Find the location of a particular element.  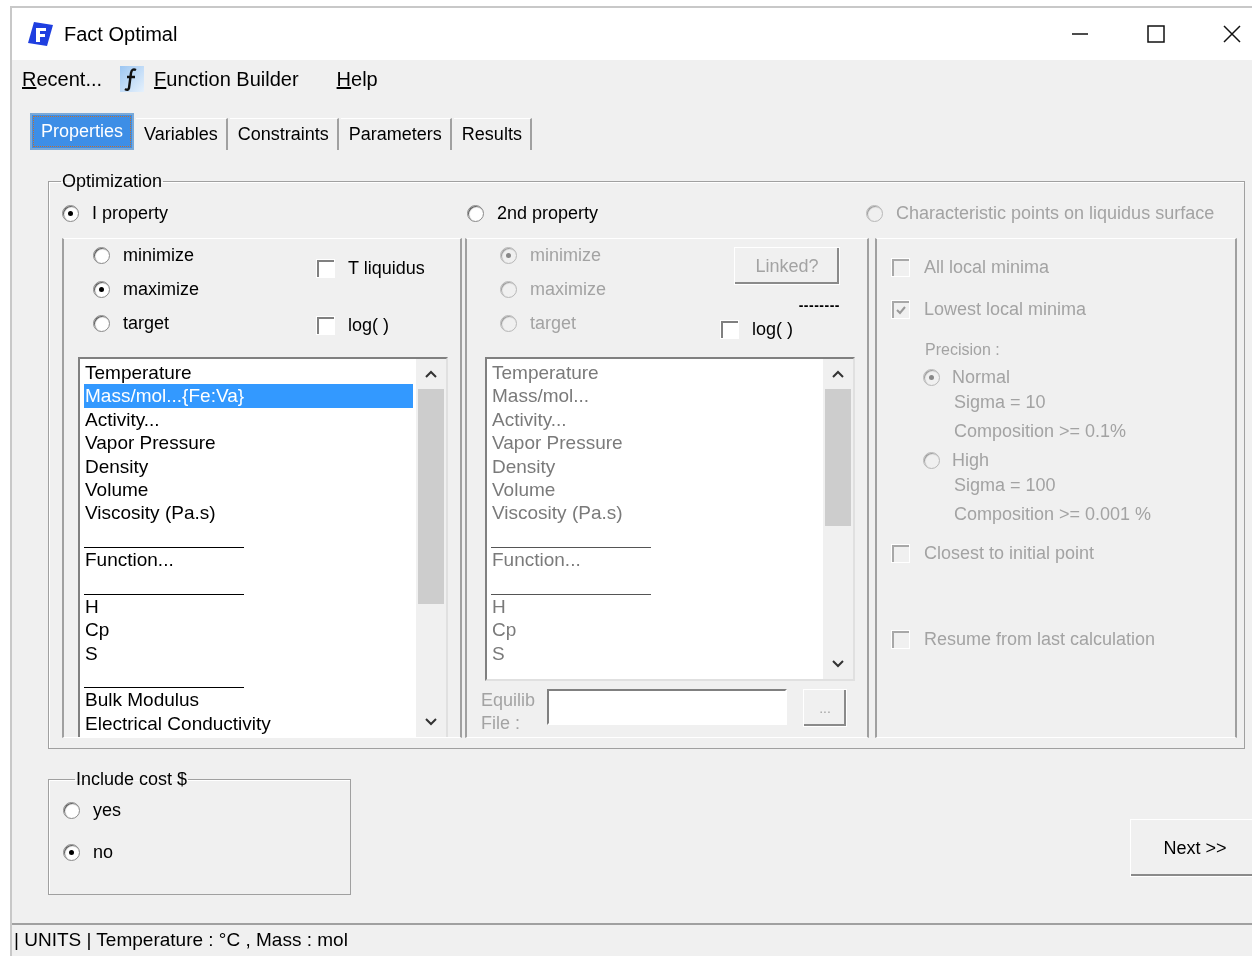

precision-detail: Sigma = 100 is located at coordinates (1005, 485).